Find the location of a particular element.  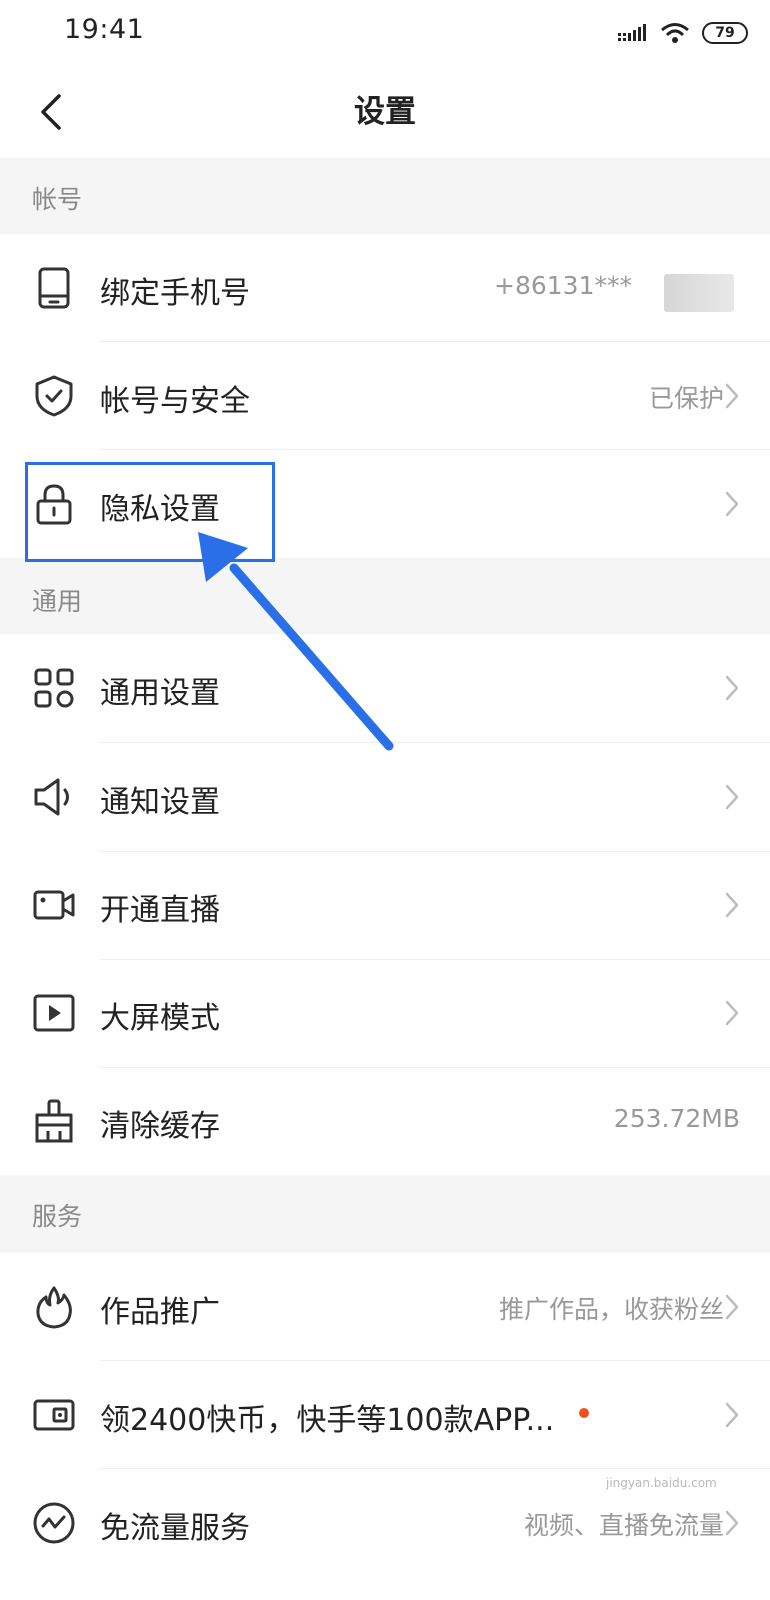

battery-indicator: 79 is located at coordinates (725, 33).